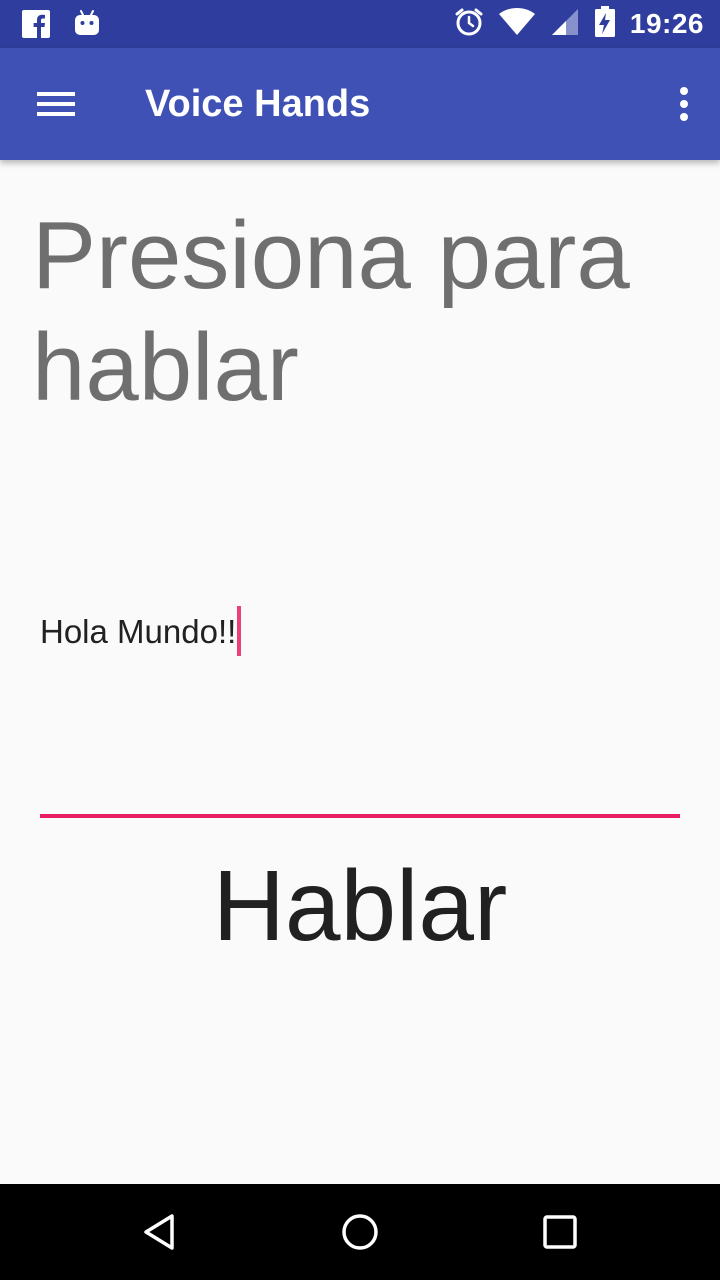 Image resolution: width=720 pixels, height=1280 pixels. What do you see at coordinates (61, 26) in the screenshot?
I see `status-left-icons` at bounding box center [61, 26].